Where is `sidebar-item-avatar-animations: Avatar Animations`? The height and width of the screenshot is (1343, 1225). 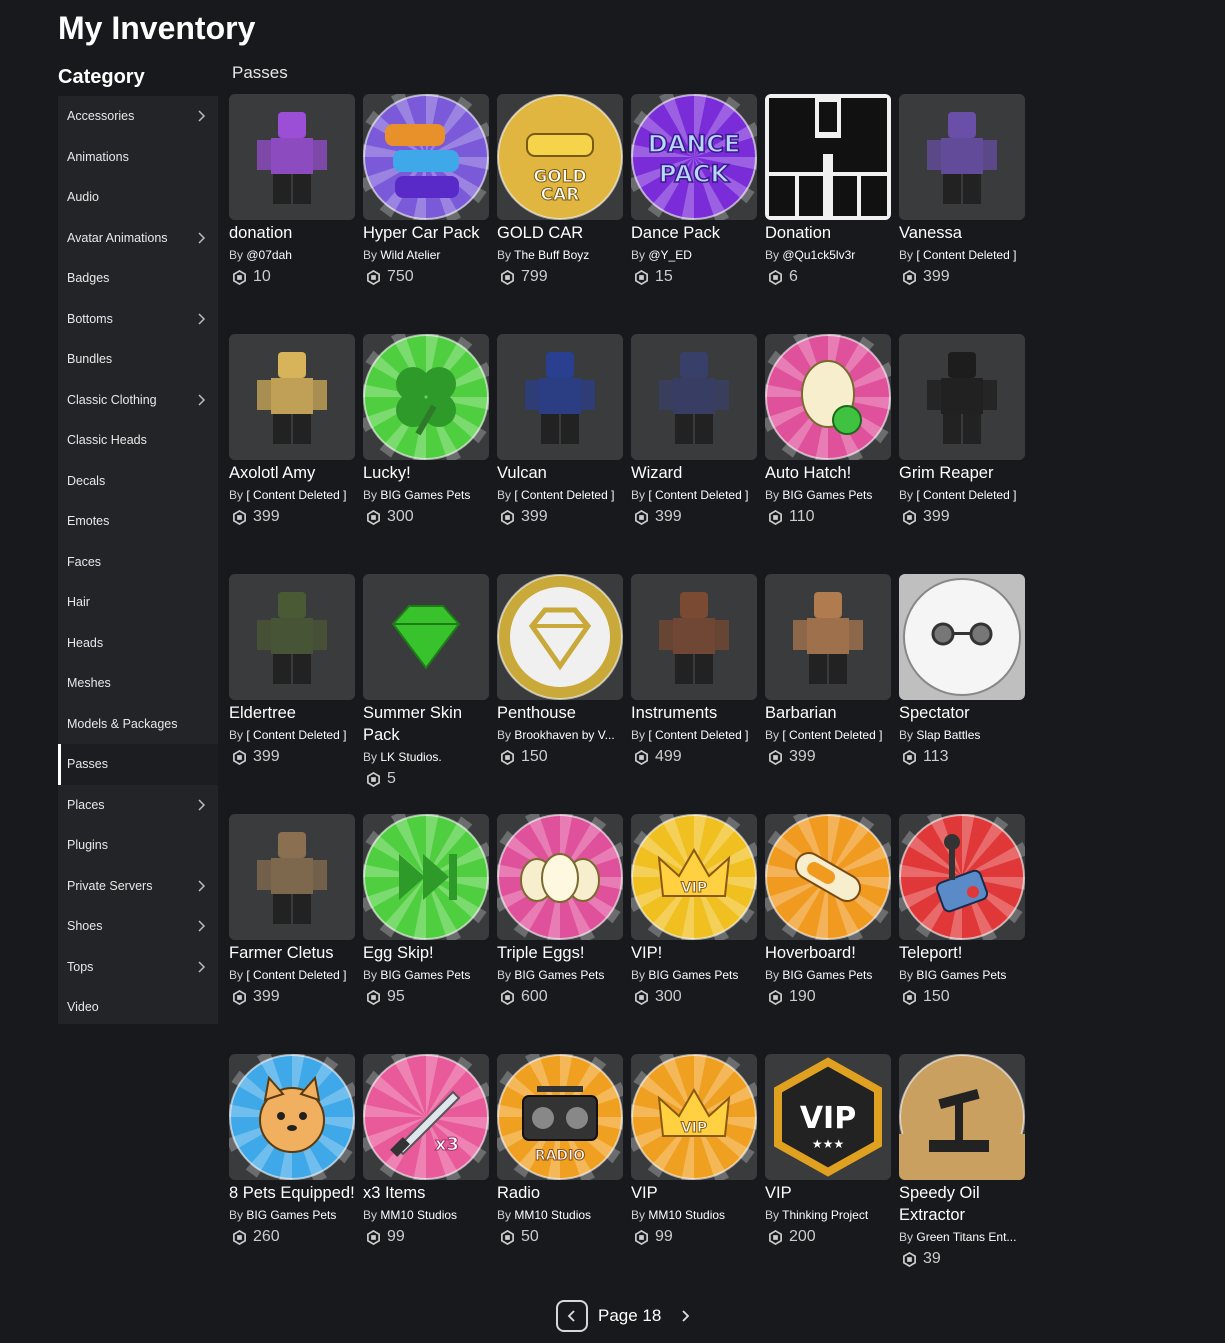 sidebar-item-avatar-animations: Avatar Animations is located at coordinates (138, 238).